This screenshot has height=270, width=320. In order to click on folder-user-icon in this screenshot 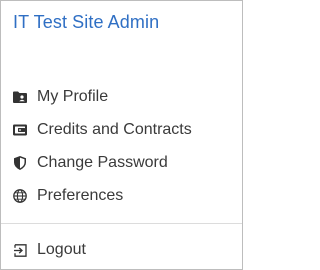, I will do `click(20, 97)`.